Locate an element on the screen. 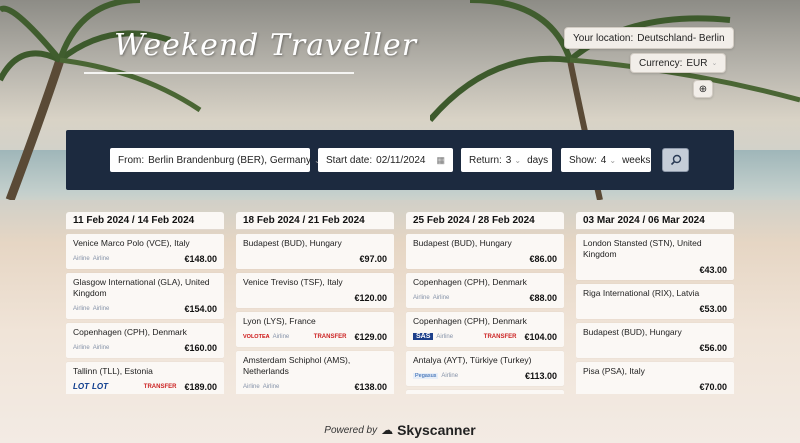 This screenshot has width=800, height=443. return-label: Return: is located at coordinates (485, 160).